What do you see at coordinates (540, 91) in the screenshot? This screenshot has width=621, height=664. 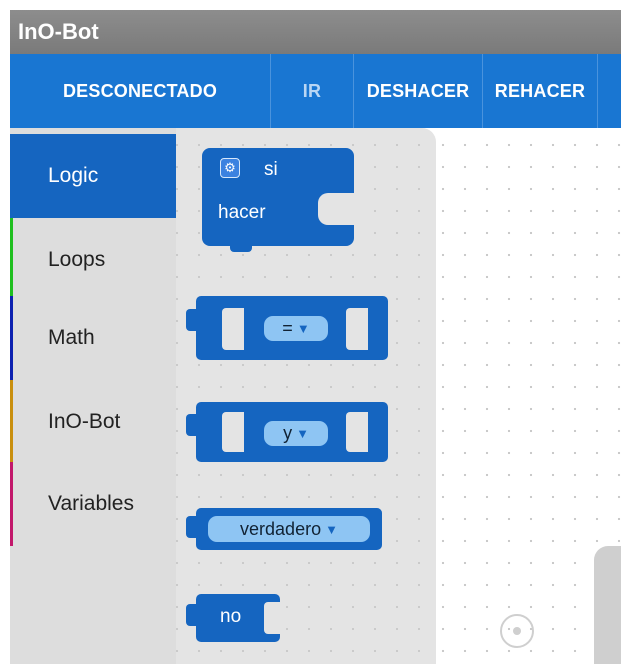 I see `redo-button: REHACER` at bounding box center [540, 91].